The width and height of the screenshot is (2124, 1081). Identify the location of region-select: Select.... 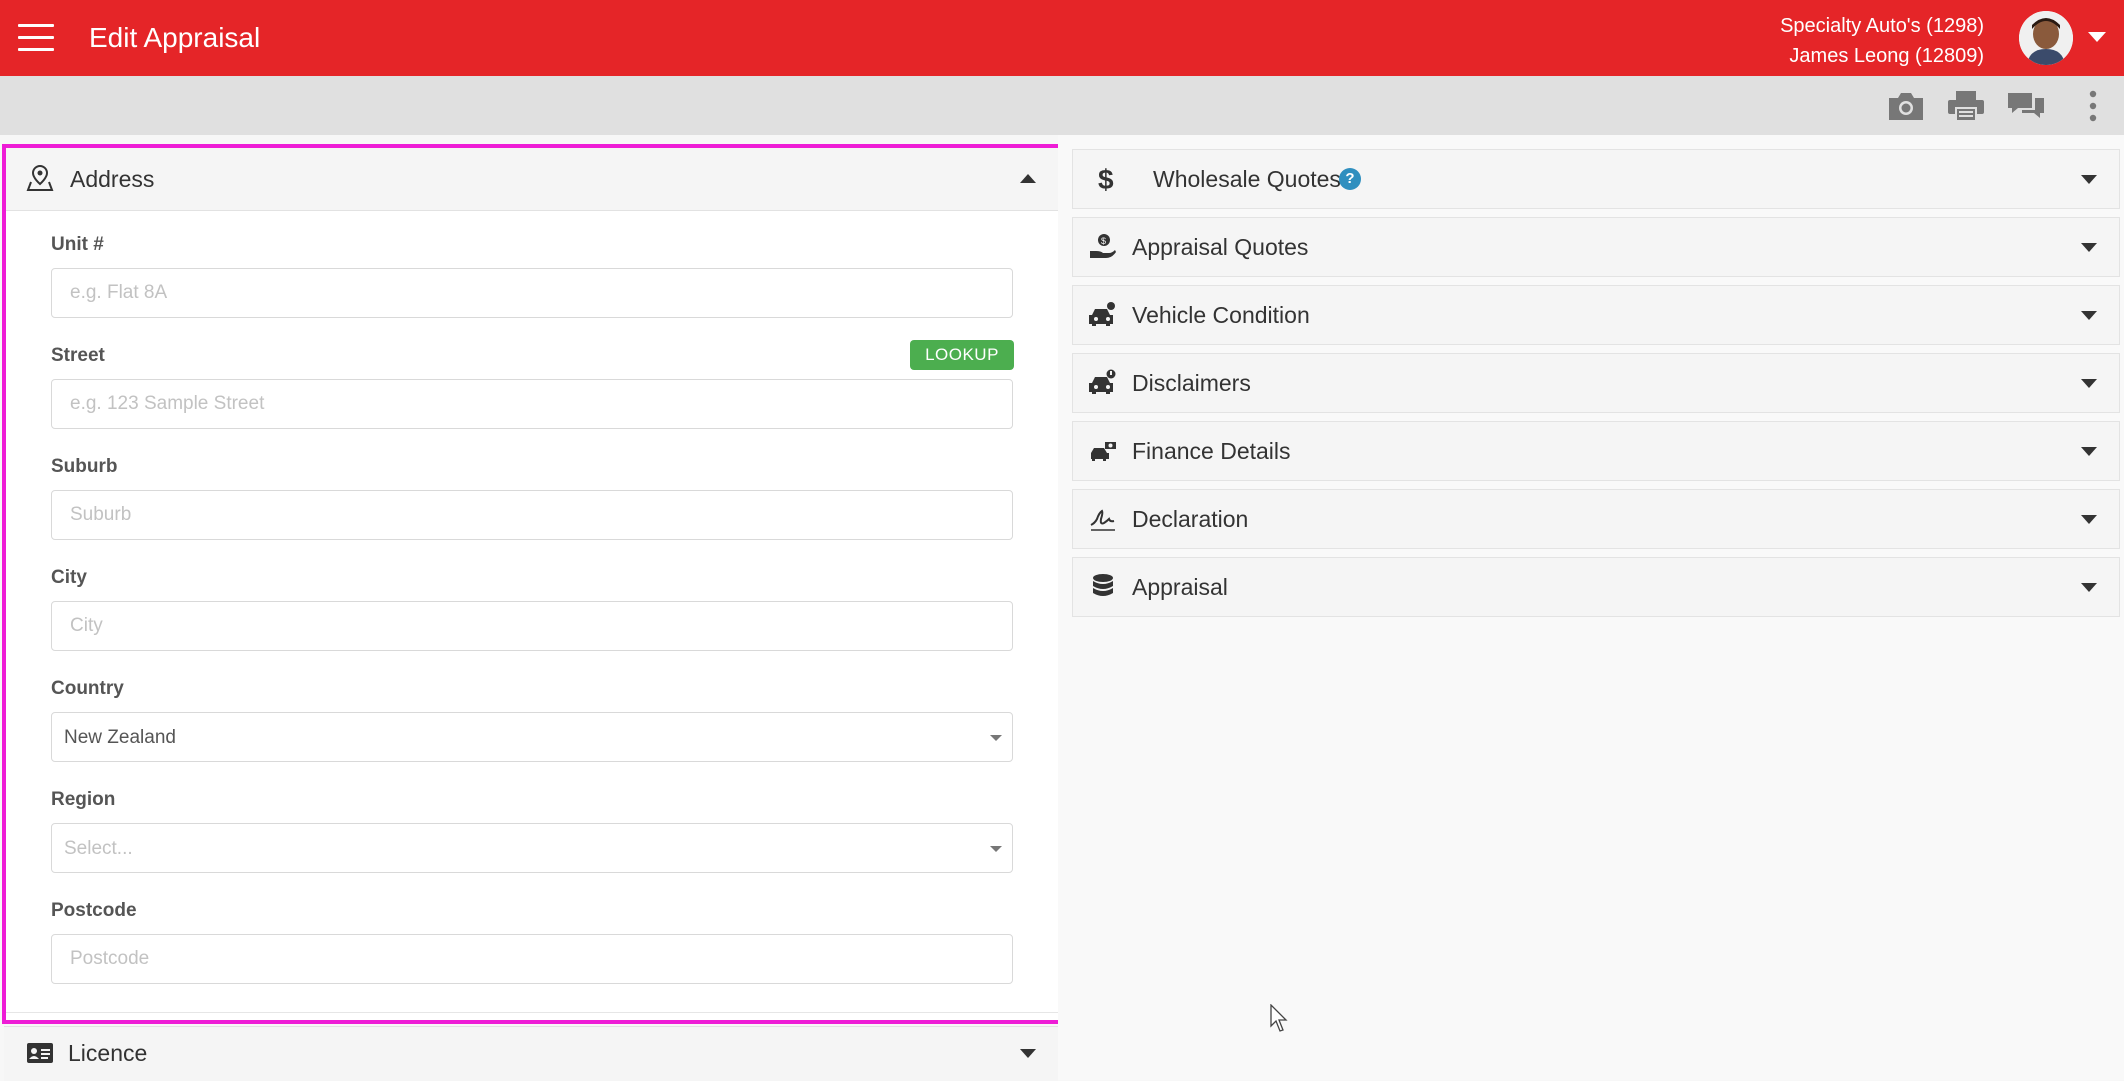
(532, 848).